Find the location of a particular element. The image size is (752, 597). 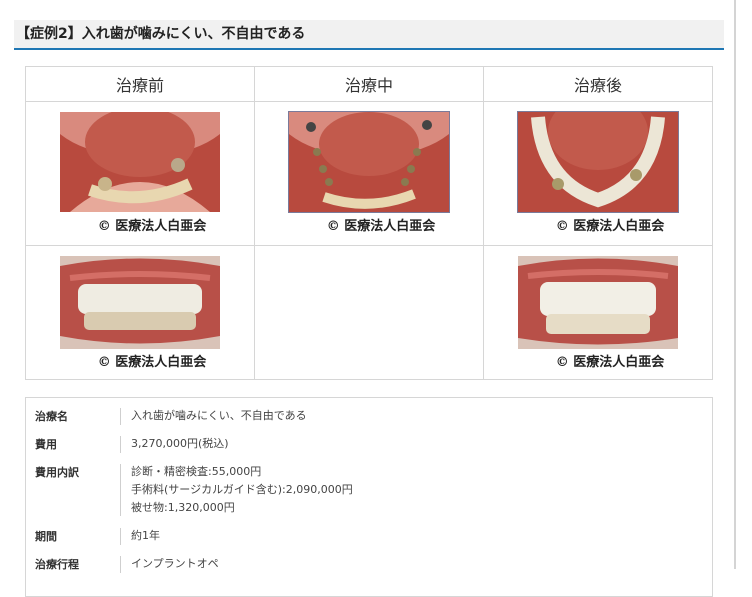

cell-before-lower: © 医療法人白亜会 is located at coordinates (140, 173).